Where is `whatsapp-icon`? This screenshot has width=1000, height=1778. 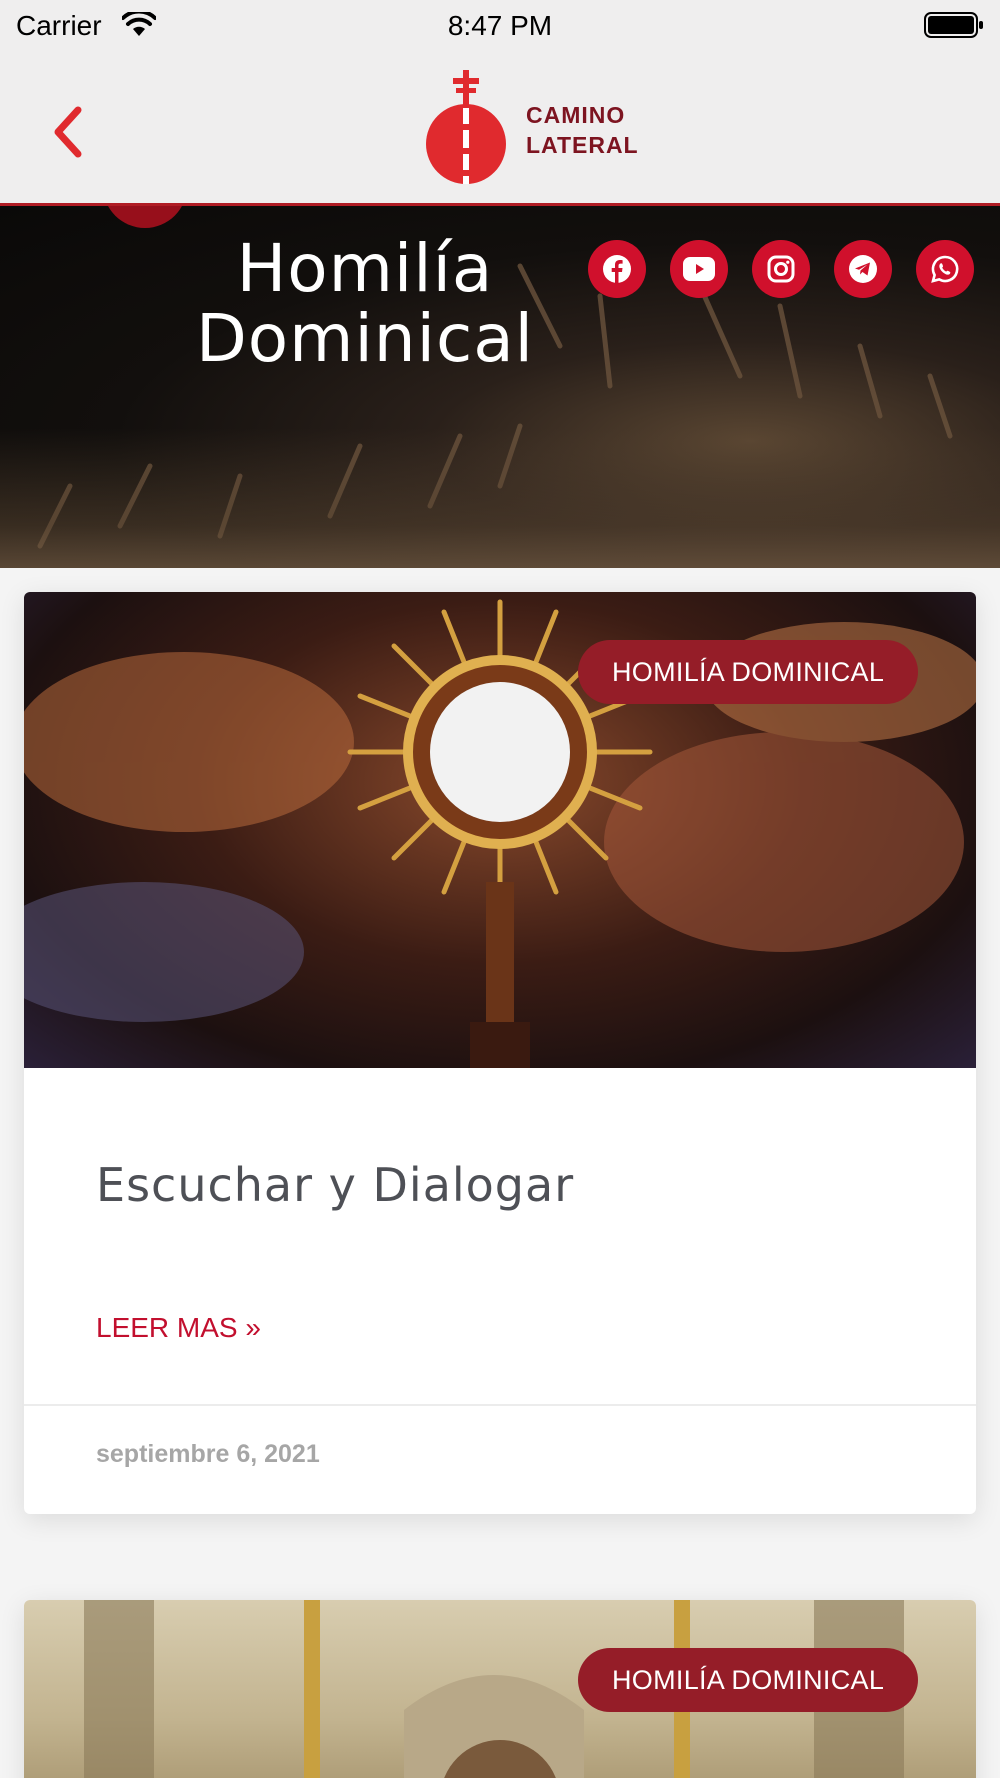 whatsapp-icon is located at coordinates (945, 269).